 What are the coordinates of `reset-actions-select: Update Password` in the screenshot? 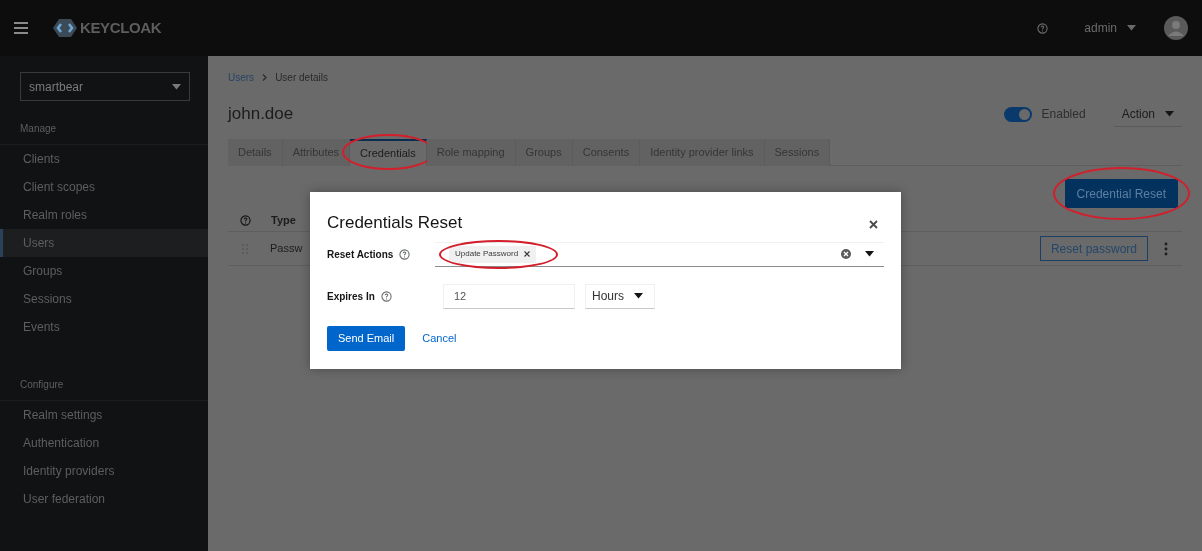 It's located at (659, 254).